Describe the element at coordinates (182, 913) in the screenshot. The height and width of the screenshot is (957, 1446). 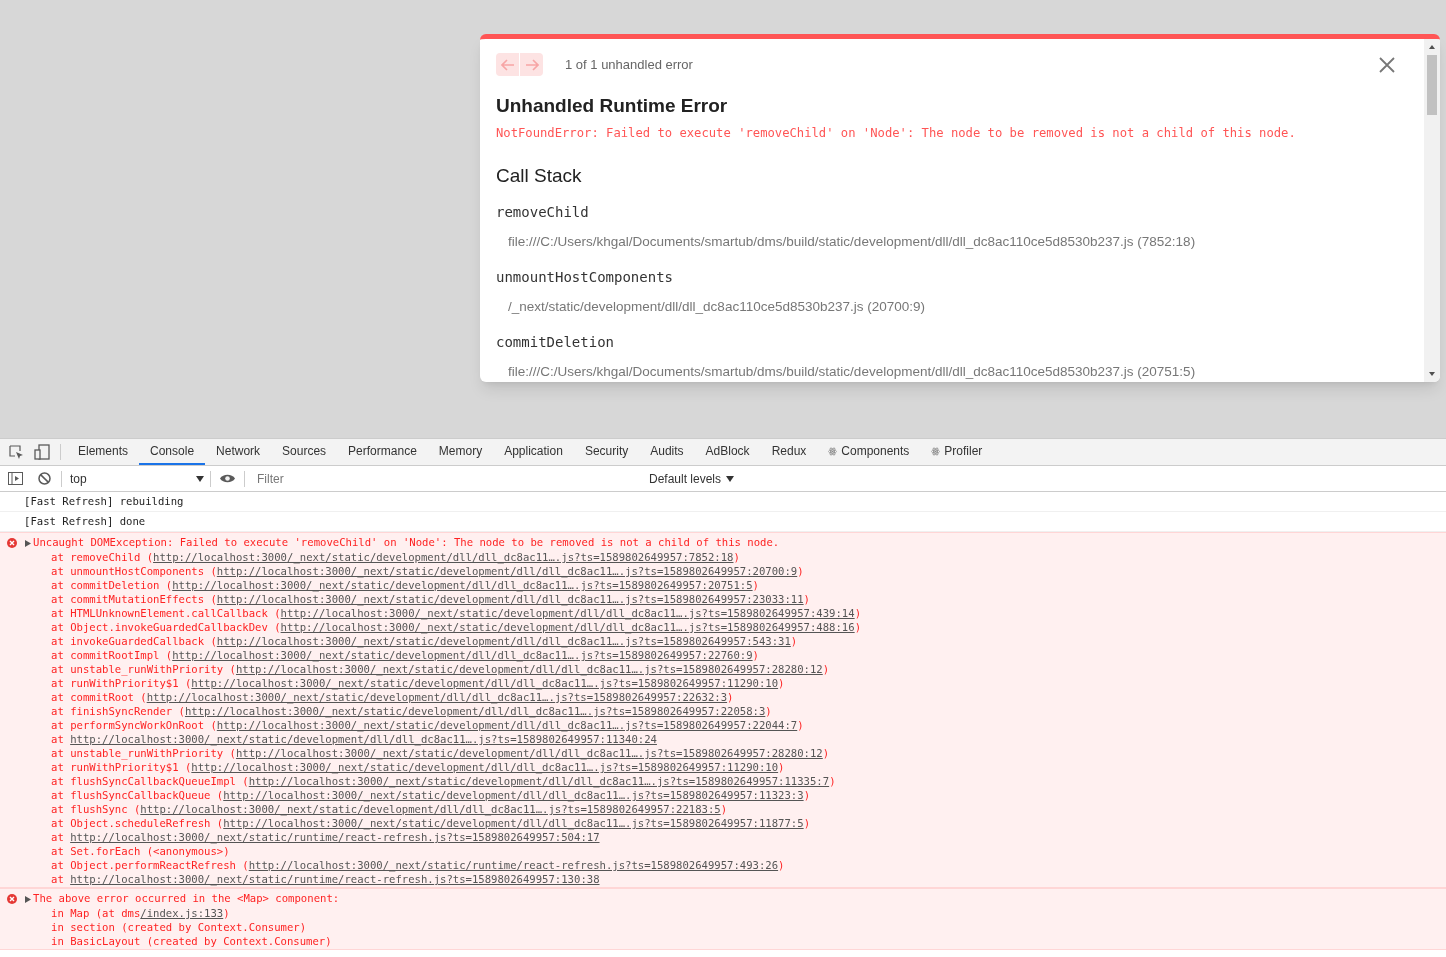
I see `source-link: /index.js:133` at that location.